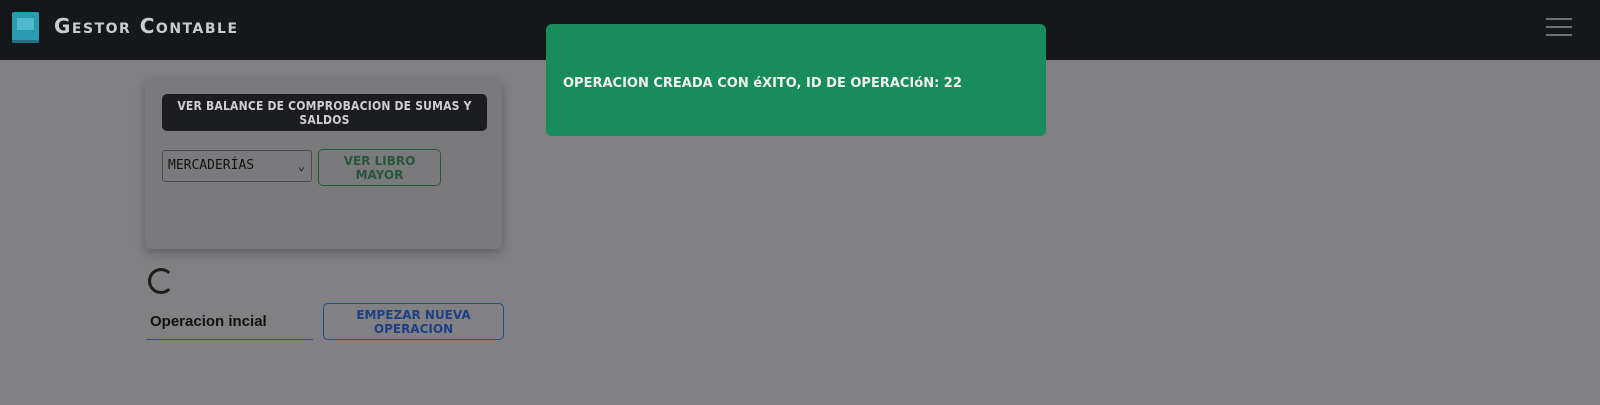 The width and height of the screenshot is (1600, 405). I want to click on account-select-value: MERCADERÍAS, so click(211, 165).